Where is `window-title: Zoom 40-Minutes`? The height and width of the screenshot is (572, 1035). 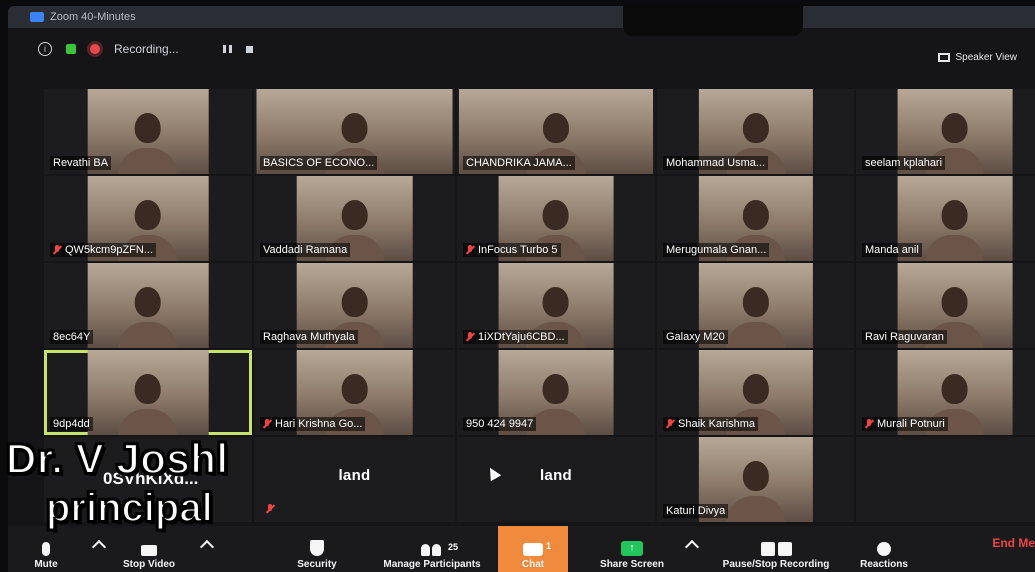 window-title: Zoom 40-Minutes is located at coordinates (93, 17).